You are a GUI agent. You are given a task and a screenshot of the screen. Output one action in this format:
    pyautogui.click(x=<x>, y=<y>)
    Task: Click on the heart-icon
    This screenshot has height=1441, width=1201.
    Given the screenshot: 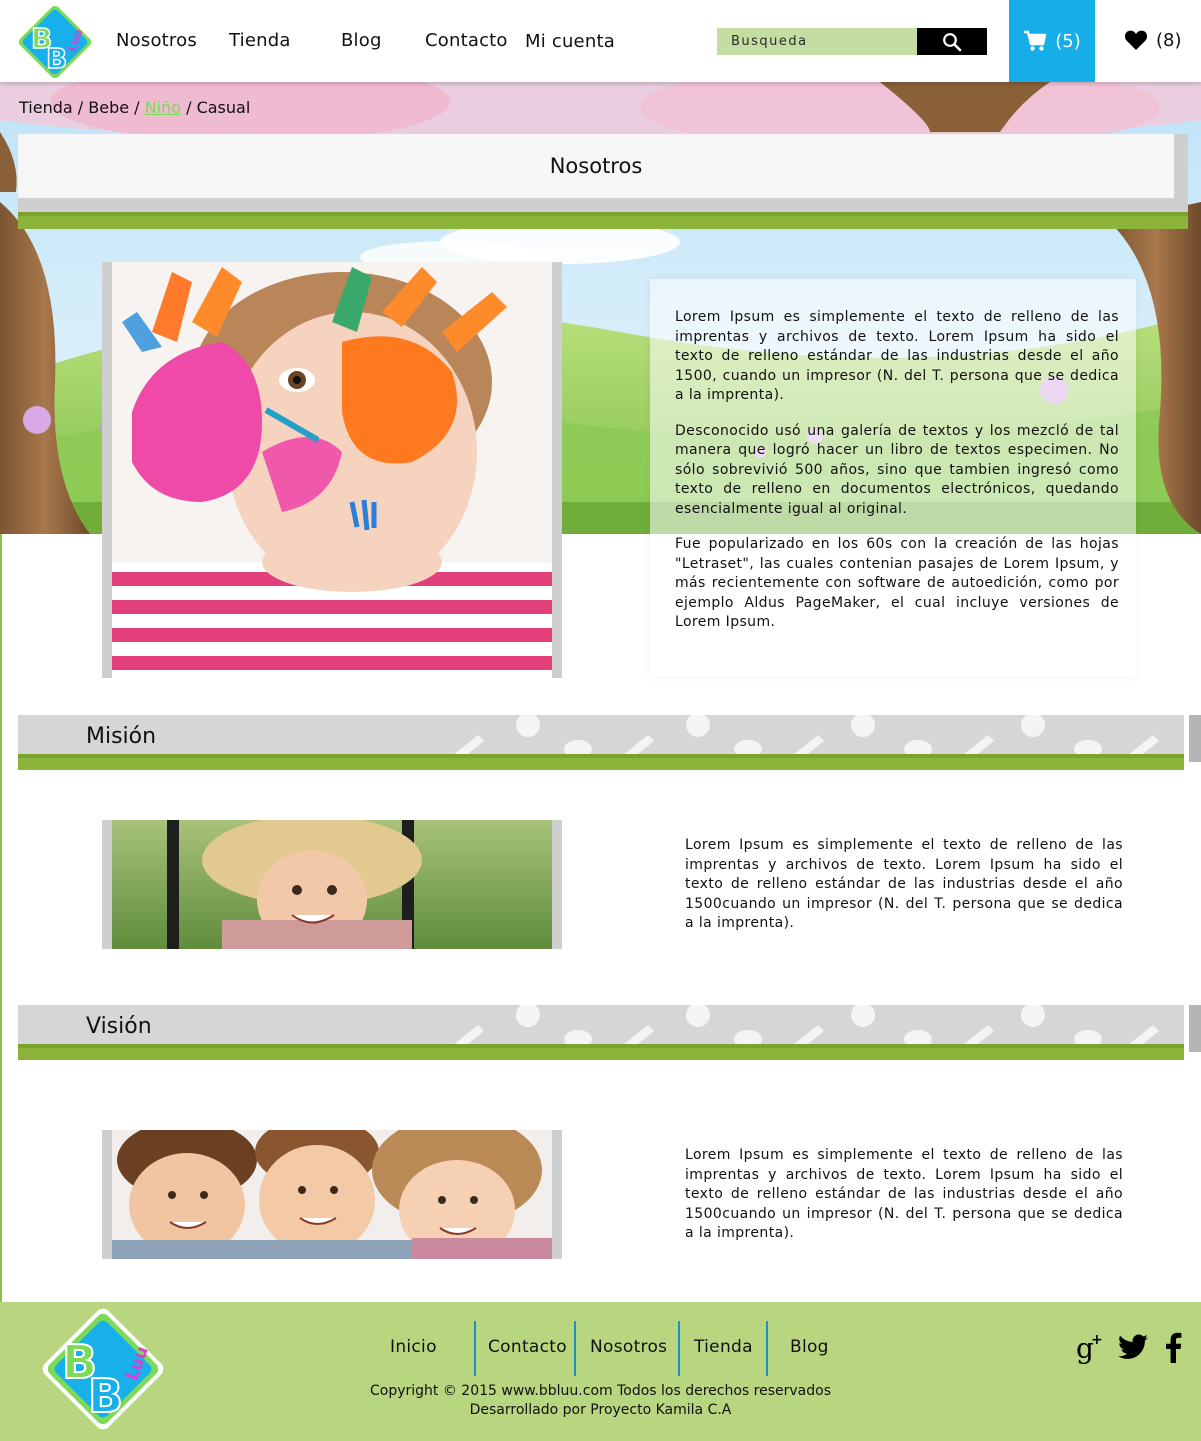 What is the action you would take?
    pyautogui.click(x=1136, y=40)
    